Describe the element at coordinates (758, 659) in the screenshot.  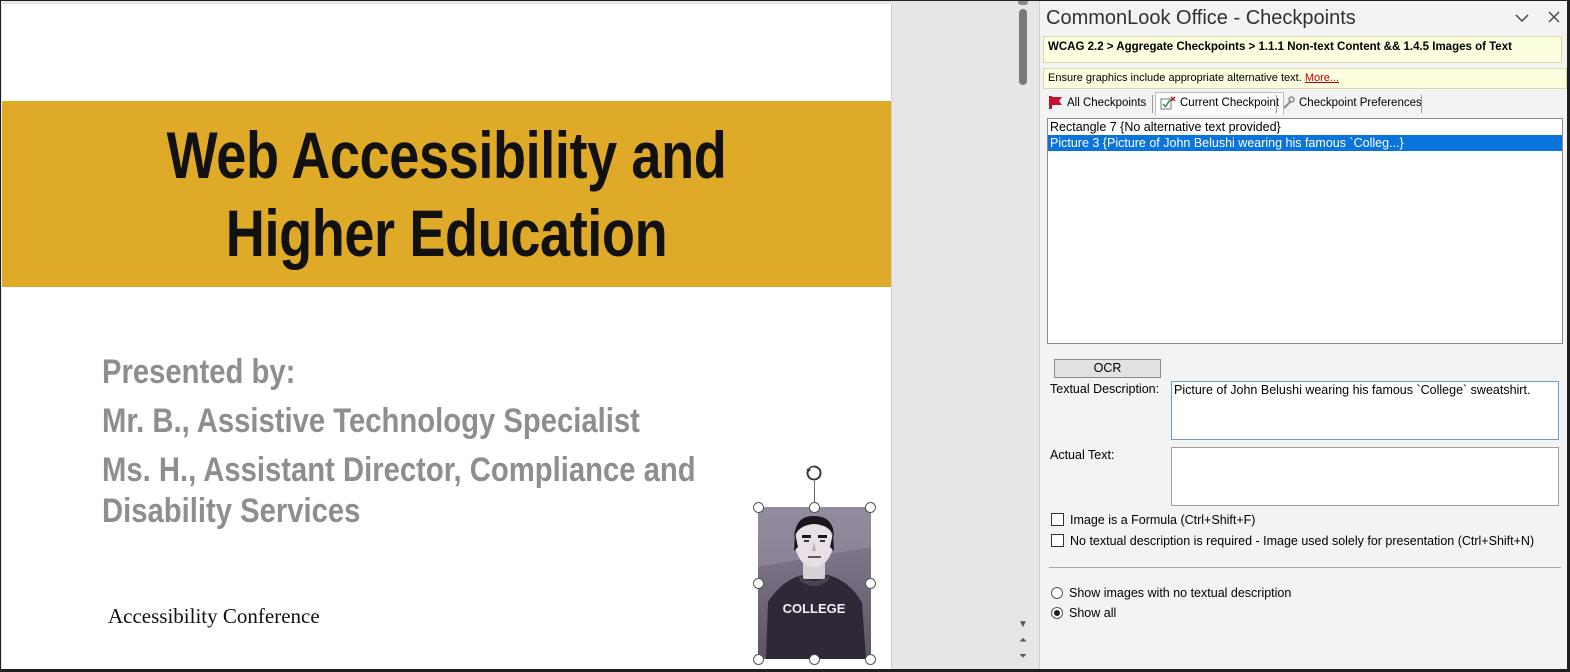
I see `resize-handle-bl` at that location.